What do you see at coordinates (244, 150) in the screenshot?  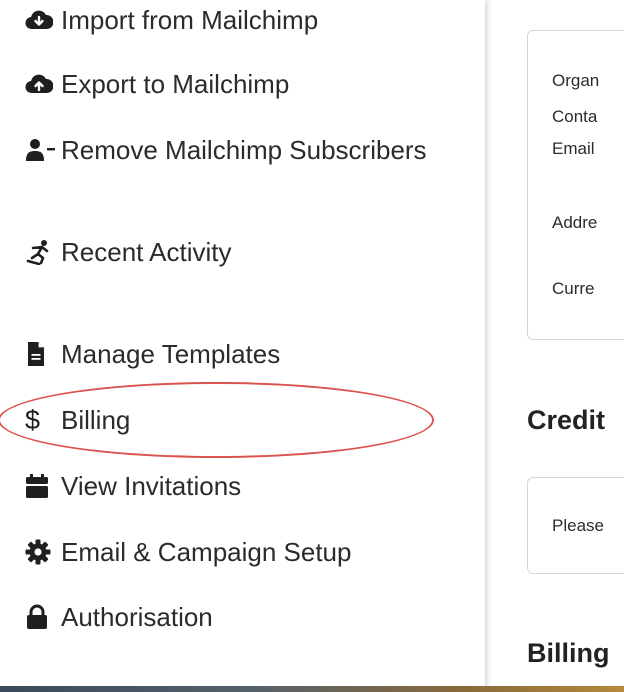 I see `sidebar-item-label: Remove Mailchimp Subscribers` at bounding box center [244, 150].